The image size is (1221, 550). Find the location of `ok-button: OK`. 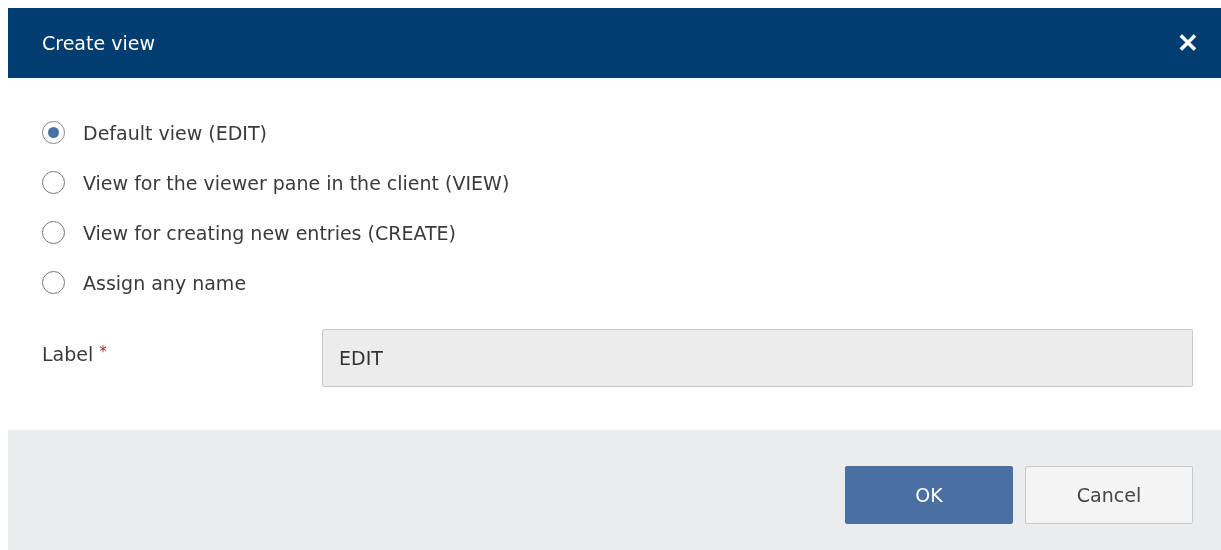

ok-button: OK is located at coordinates (929, 495).